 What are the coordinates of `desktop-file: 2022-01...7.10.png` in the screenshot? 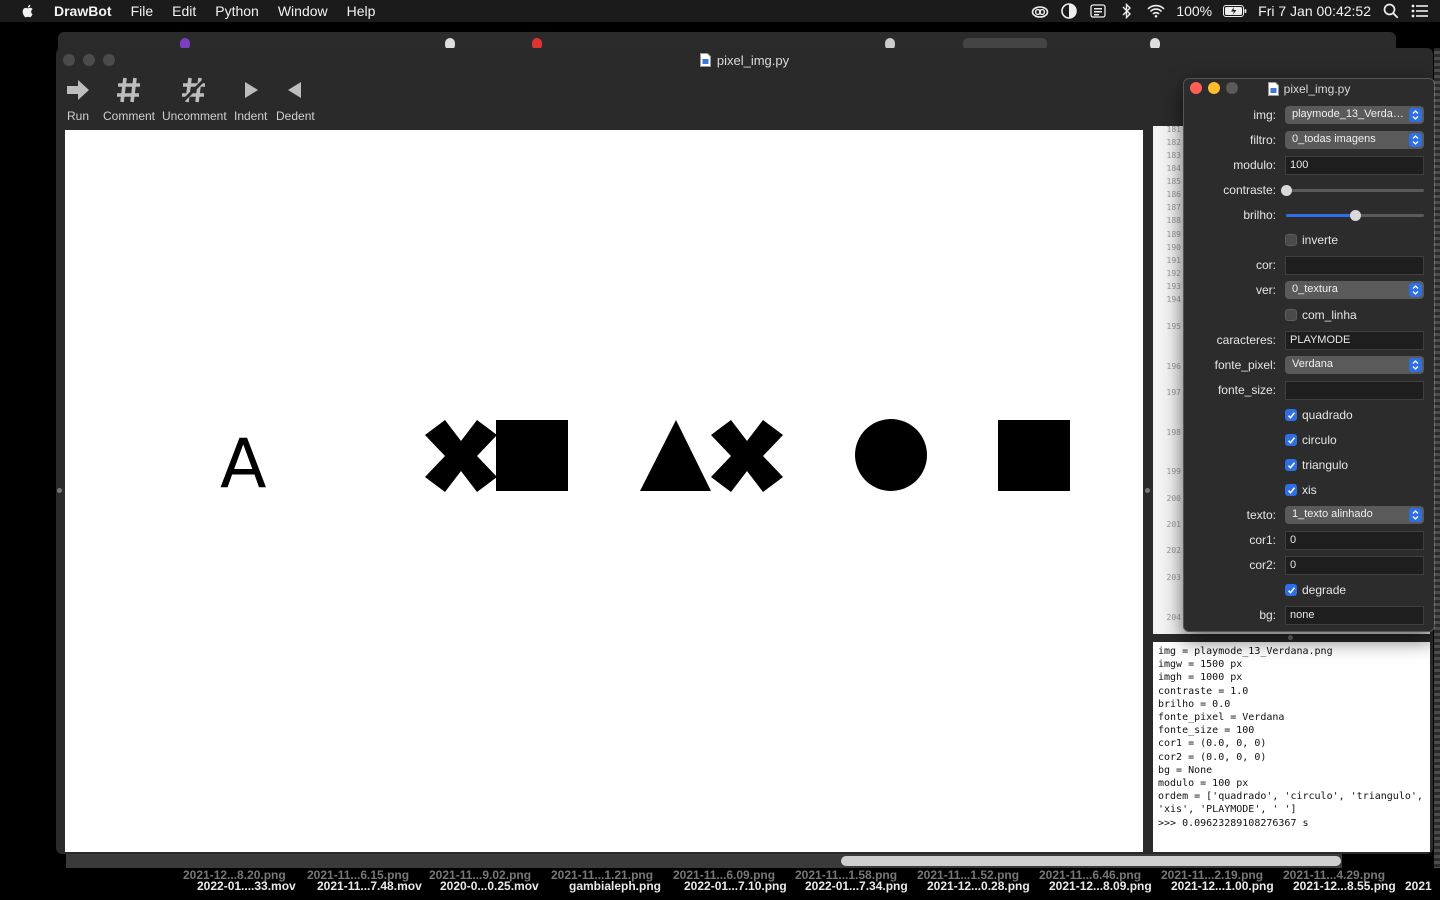 It's located at (735, 886).